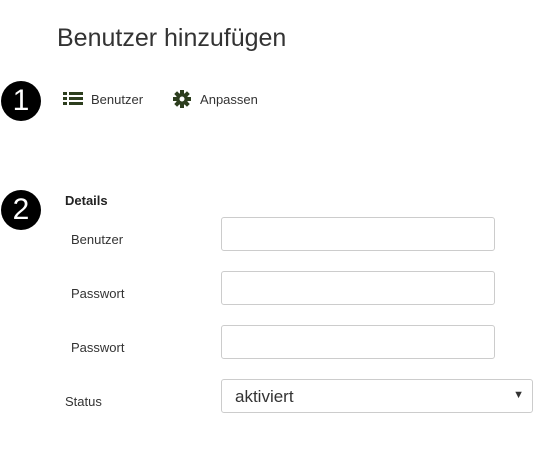  I want to click on step-badge-2: 2, so click(21, 210).